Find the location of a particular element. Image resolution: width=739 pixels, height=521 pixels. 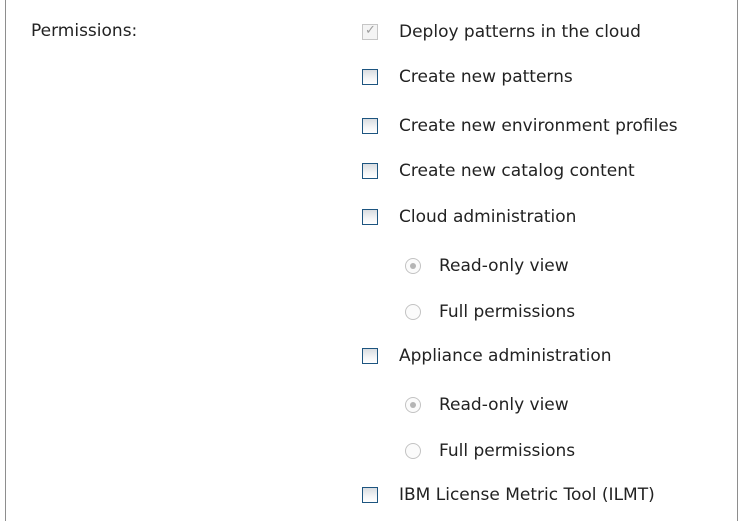

appliance-administration-label: Appliance administration is located at coordinates (505, 356).